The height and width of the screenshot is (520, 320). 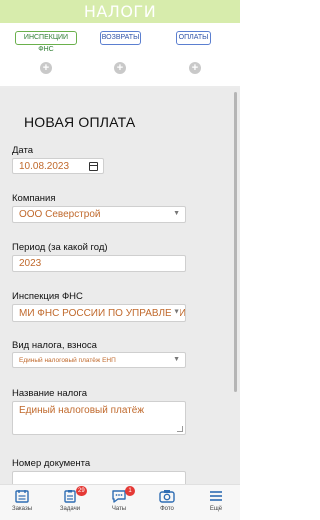 I want to click on form-title: НОВАЯ ОПЛАТА, so click(x=80, y=122).